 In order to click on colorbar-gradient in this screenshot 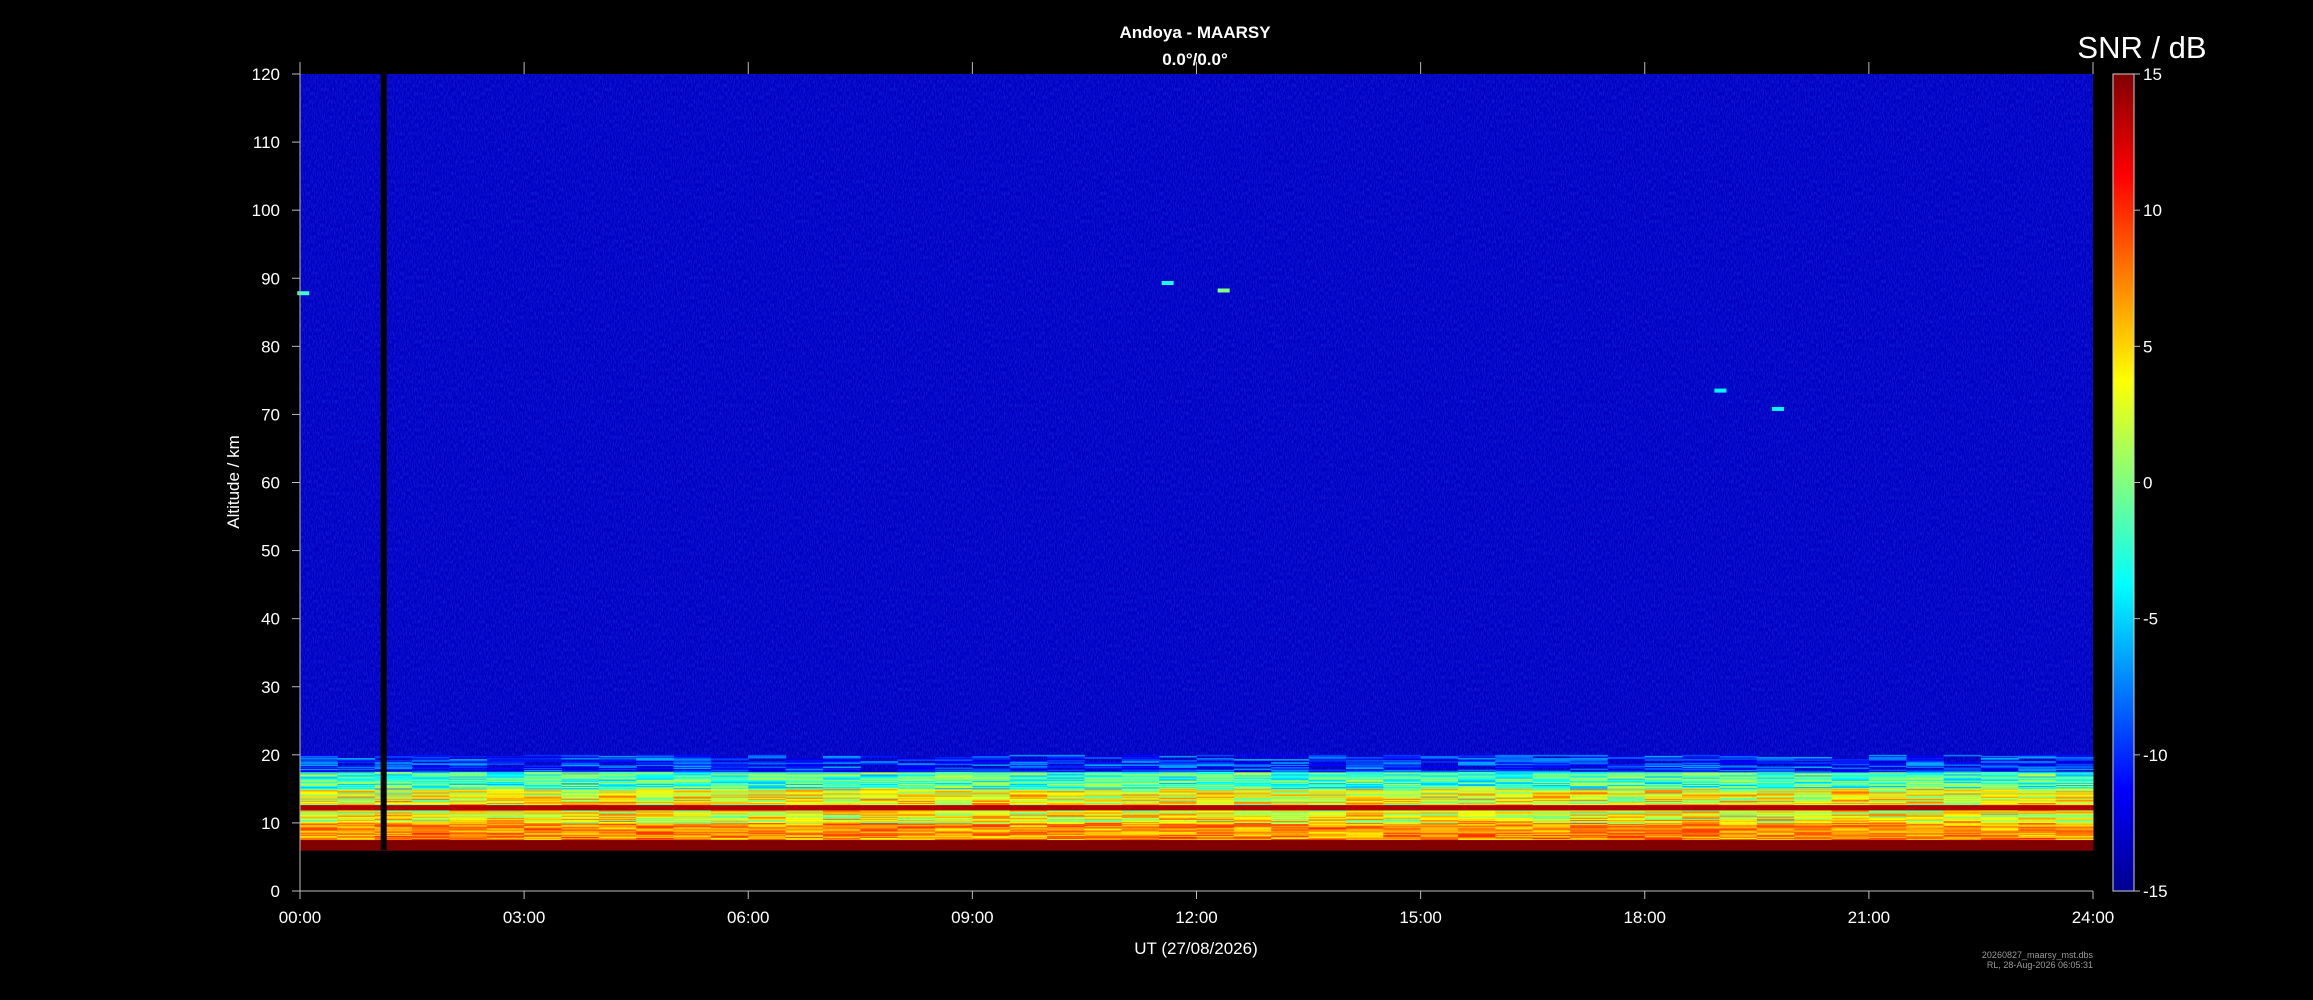, I will do `click(2123, 482)`.